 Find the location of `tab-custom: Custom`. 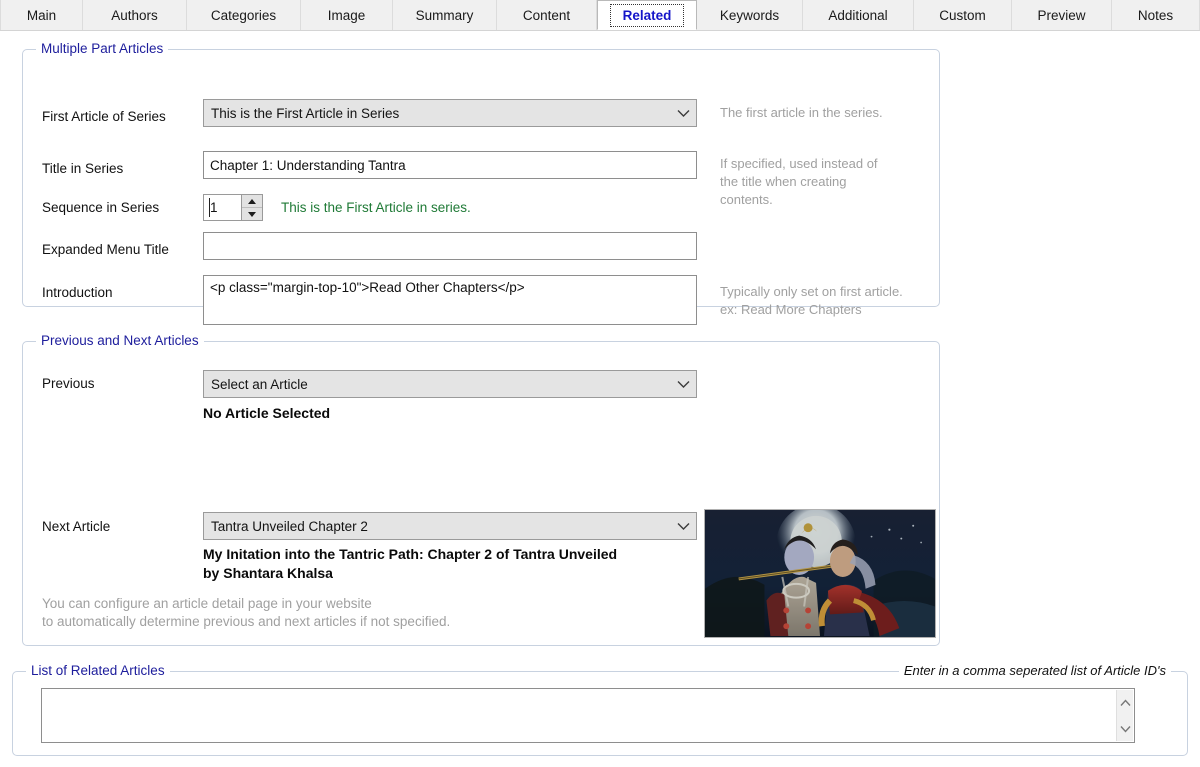

tab-custom: Custom is located at coordinates (963, 15).